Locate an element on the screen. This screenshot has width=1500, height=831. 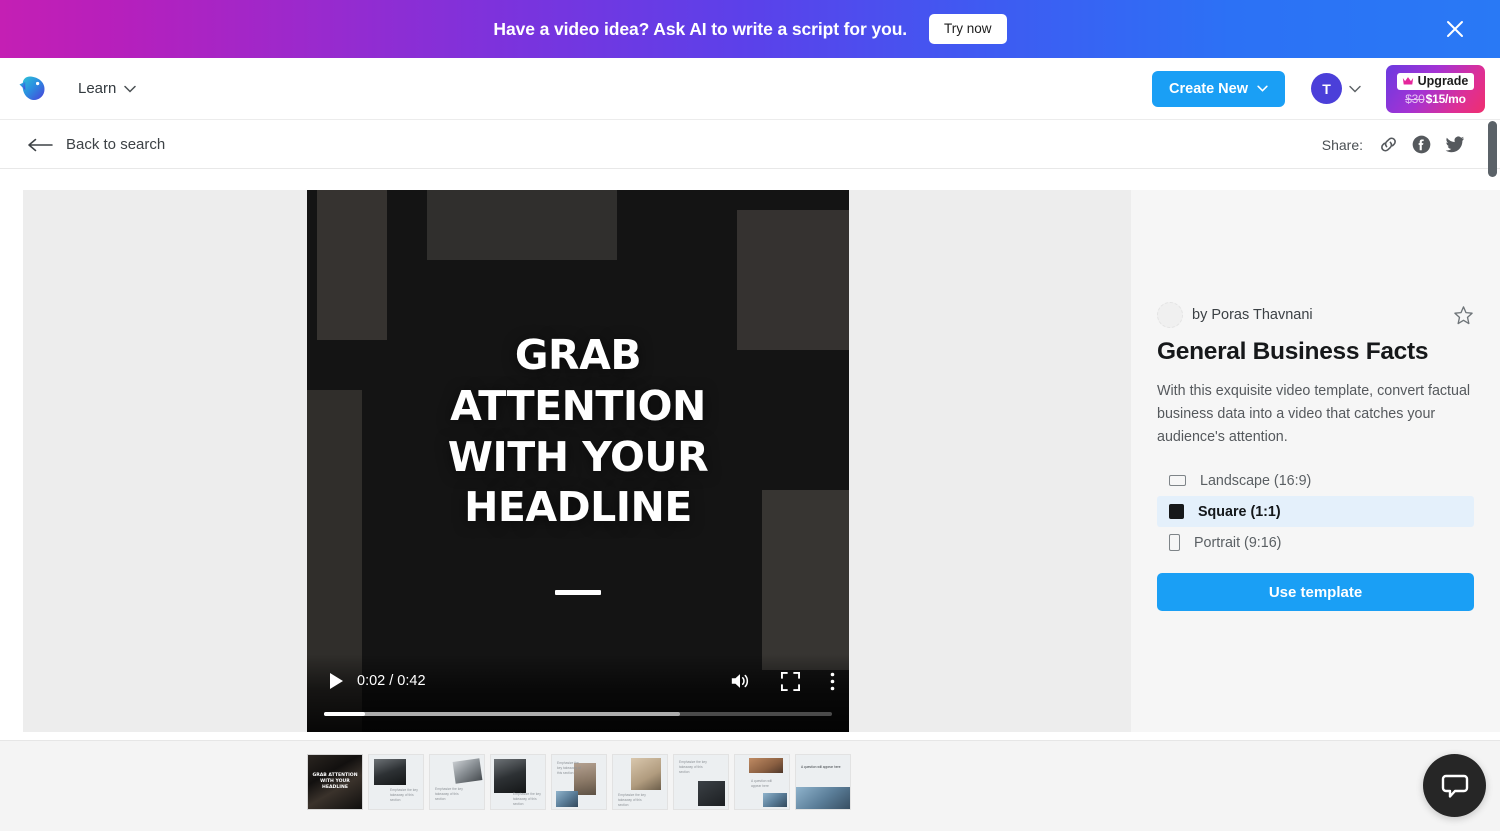
create-new-label: Create New is located at coordinates (1208, 88).